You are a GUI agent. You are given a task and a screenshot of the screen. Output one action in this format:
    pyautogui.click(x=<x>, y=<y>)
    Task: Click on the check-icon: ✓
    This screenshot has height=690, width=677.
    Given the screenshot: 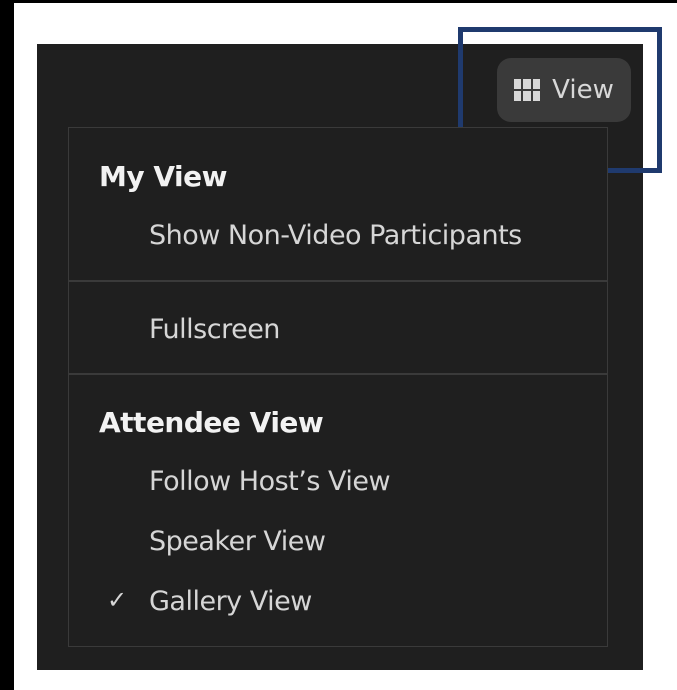 What is the action you would take?
    pyautogui.click(x=117, y=600)
    